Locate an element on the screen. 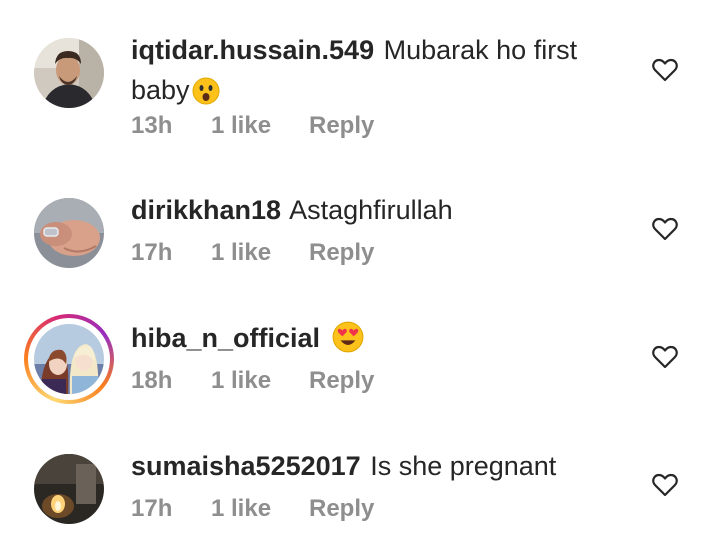 This screenshot has height=559, width=720. comment-meta: 17h 1 like Reply is located at coordinates (252, 509).